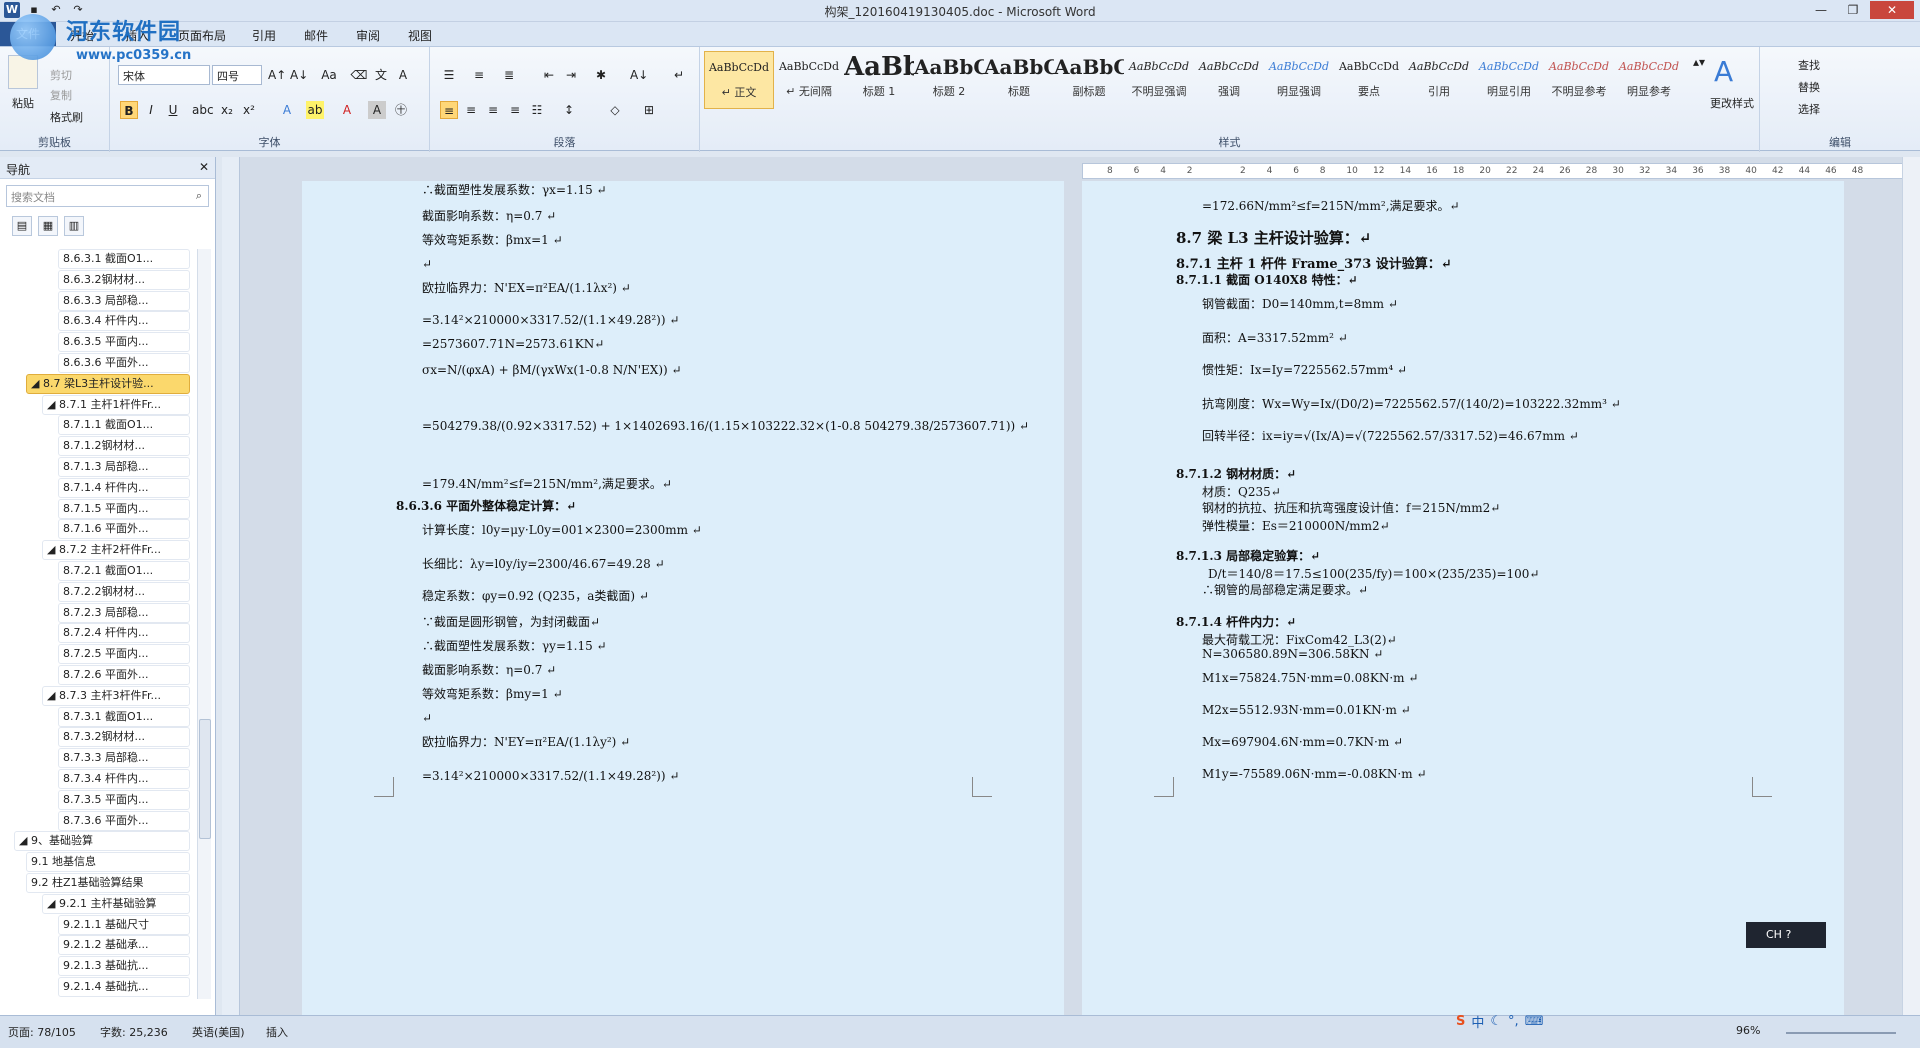  Describe the element at coordinates (173, 110) in the screenshot. I see `underline-icon: U` at that location.